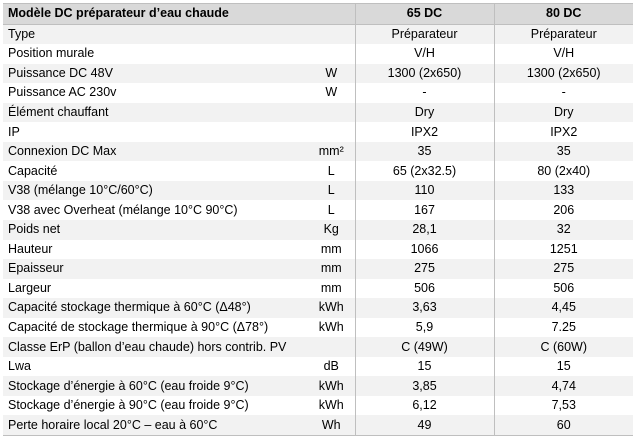  I want to click on row-unit: Wh, so click(331, 426).